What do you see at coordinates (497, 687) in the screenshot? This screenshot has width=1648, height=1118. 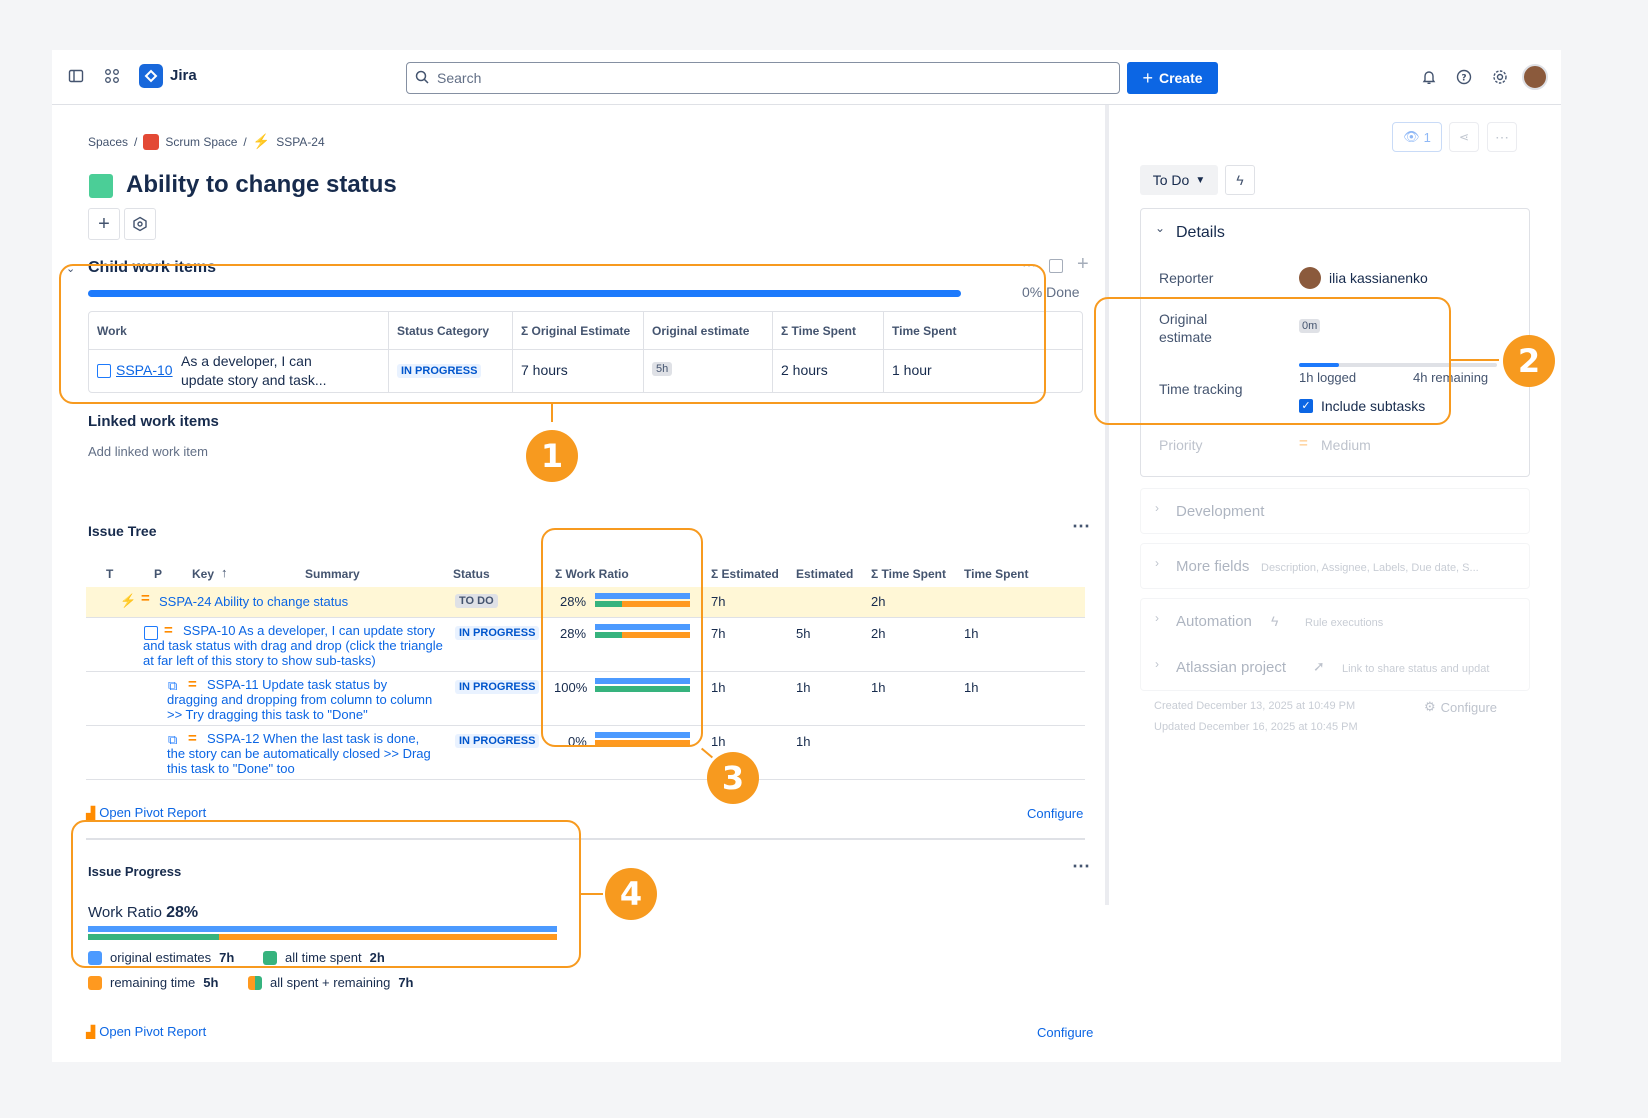 I see `status-lozenge: IN PROGRESS` at bounding box center [497, 687].